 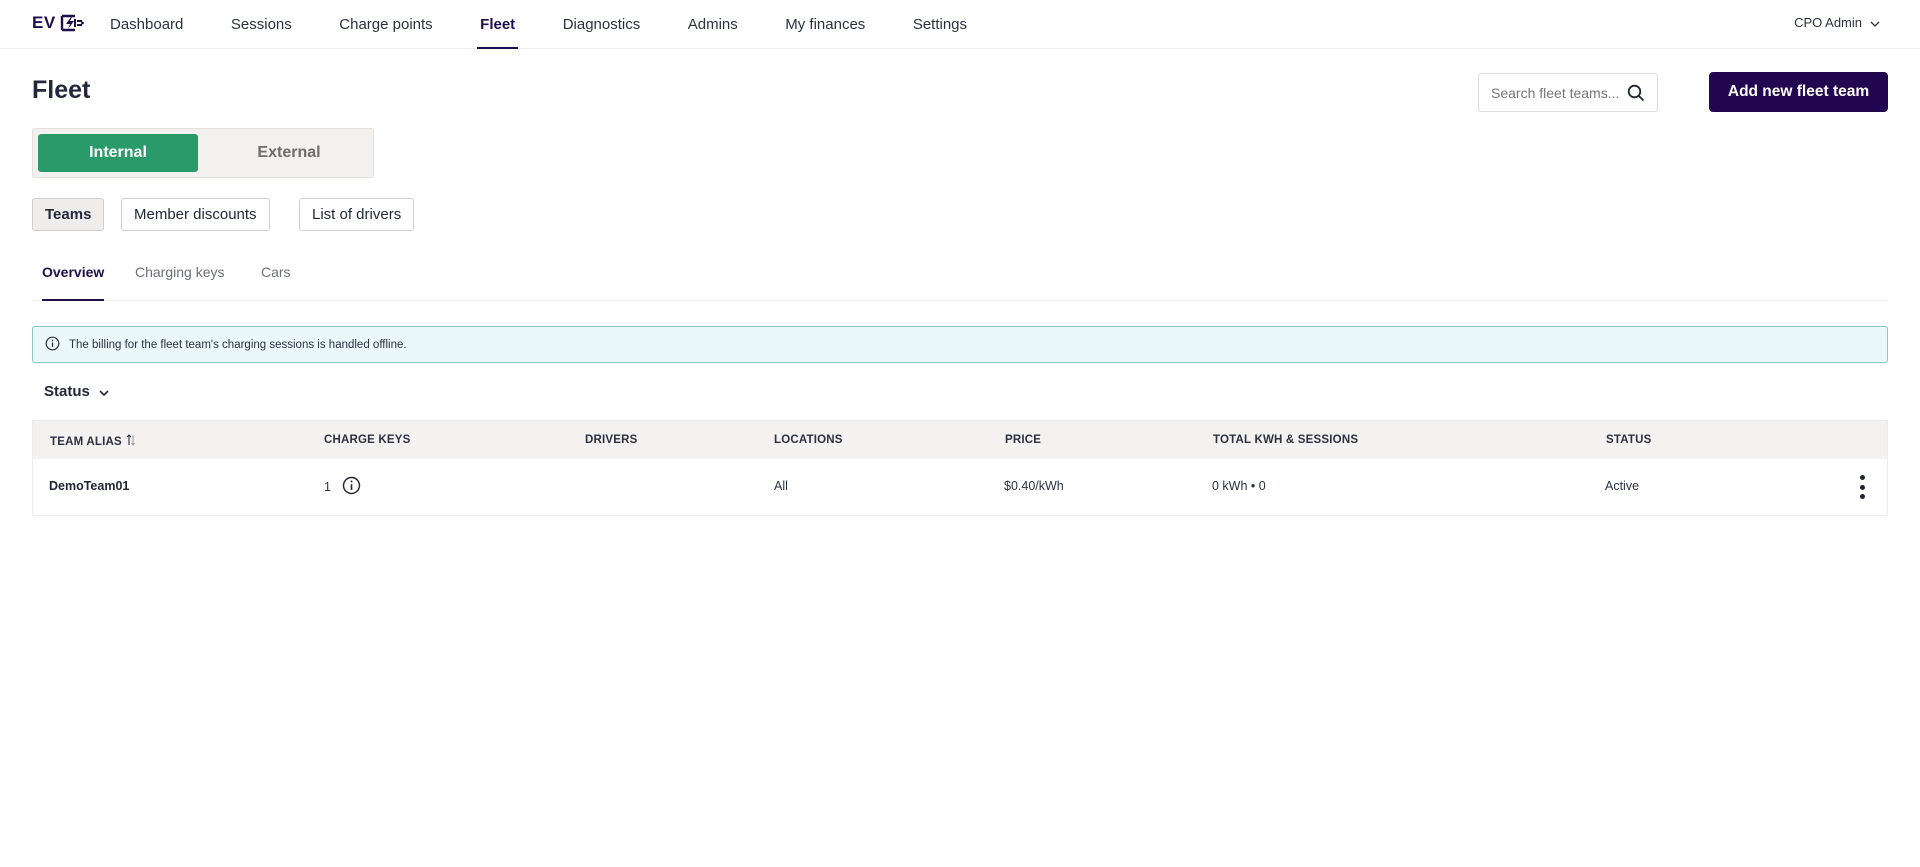 I want to click on nav-item-settings: Settings, so click(x=940, y=24).